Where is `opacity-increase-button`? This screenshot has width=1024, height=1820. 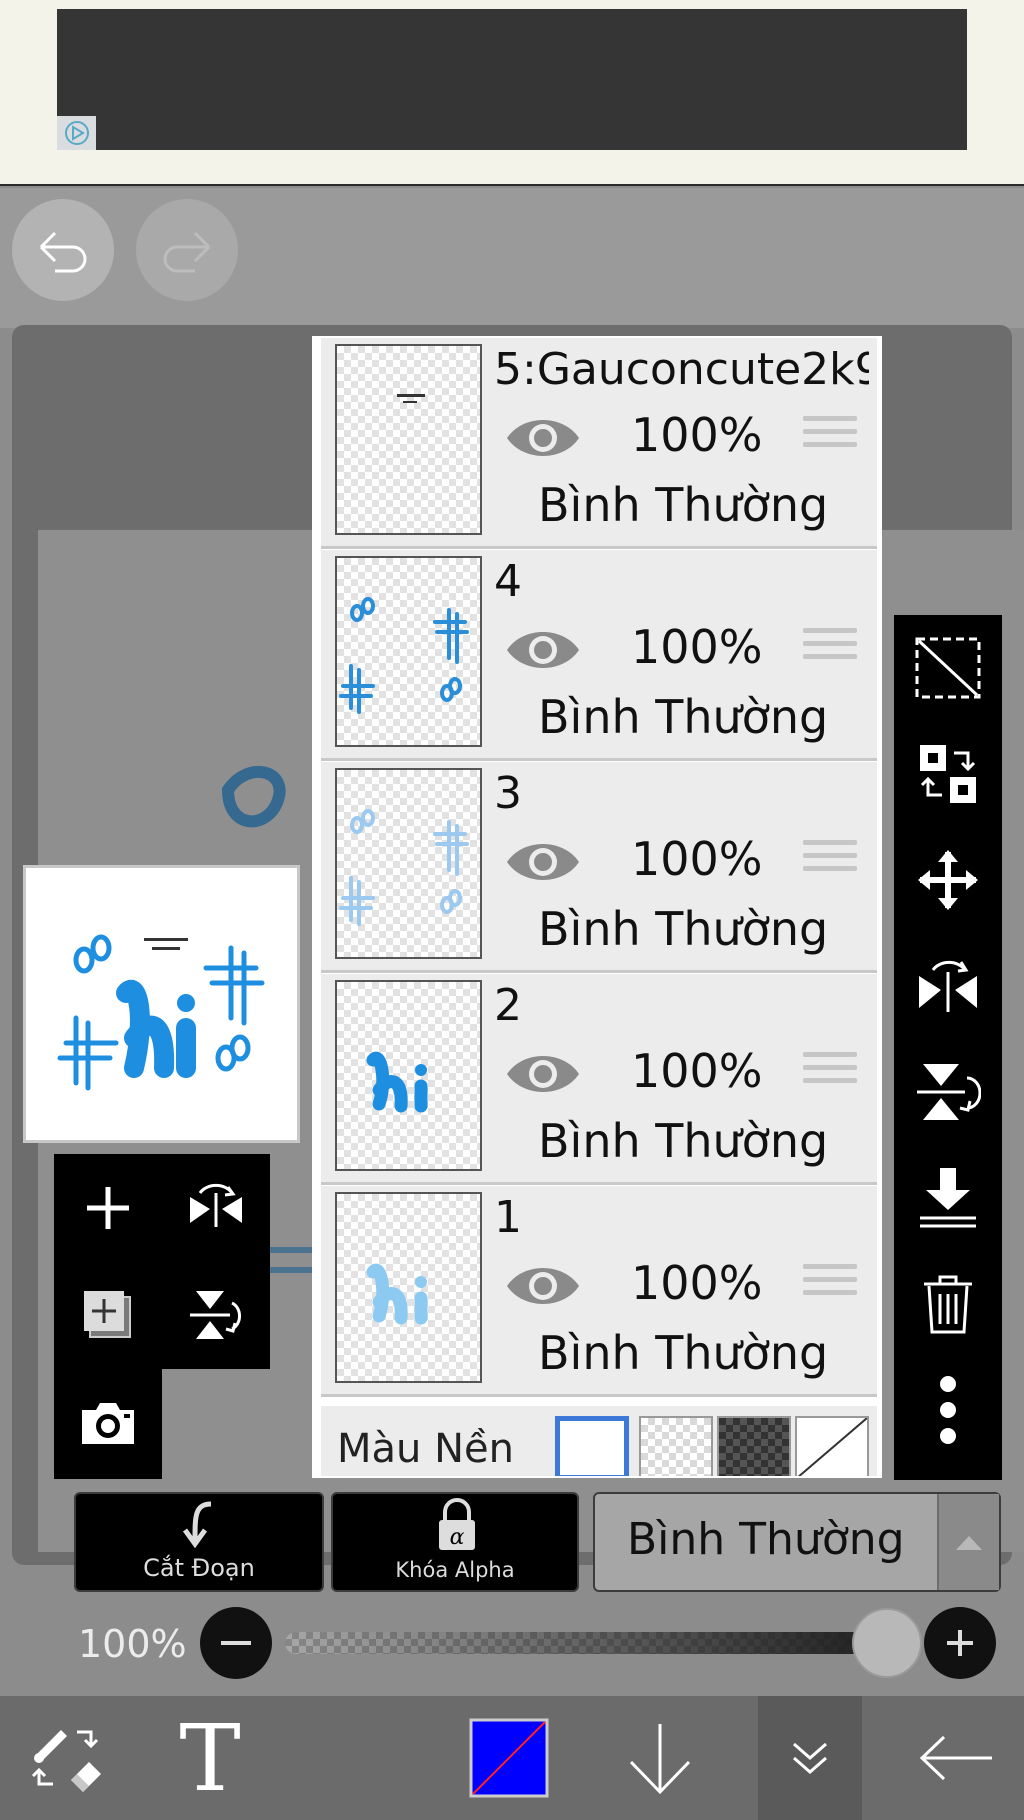 opacity-increase-button is located at coordinates (960, 1643).